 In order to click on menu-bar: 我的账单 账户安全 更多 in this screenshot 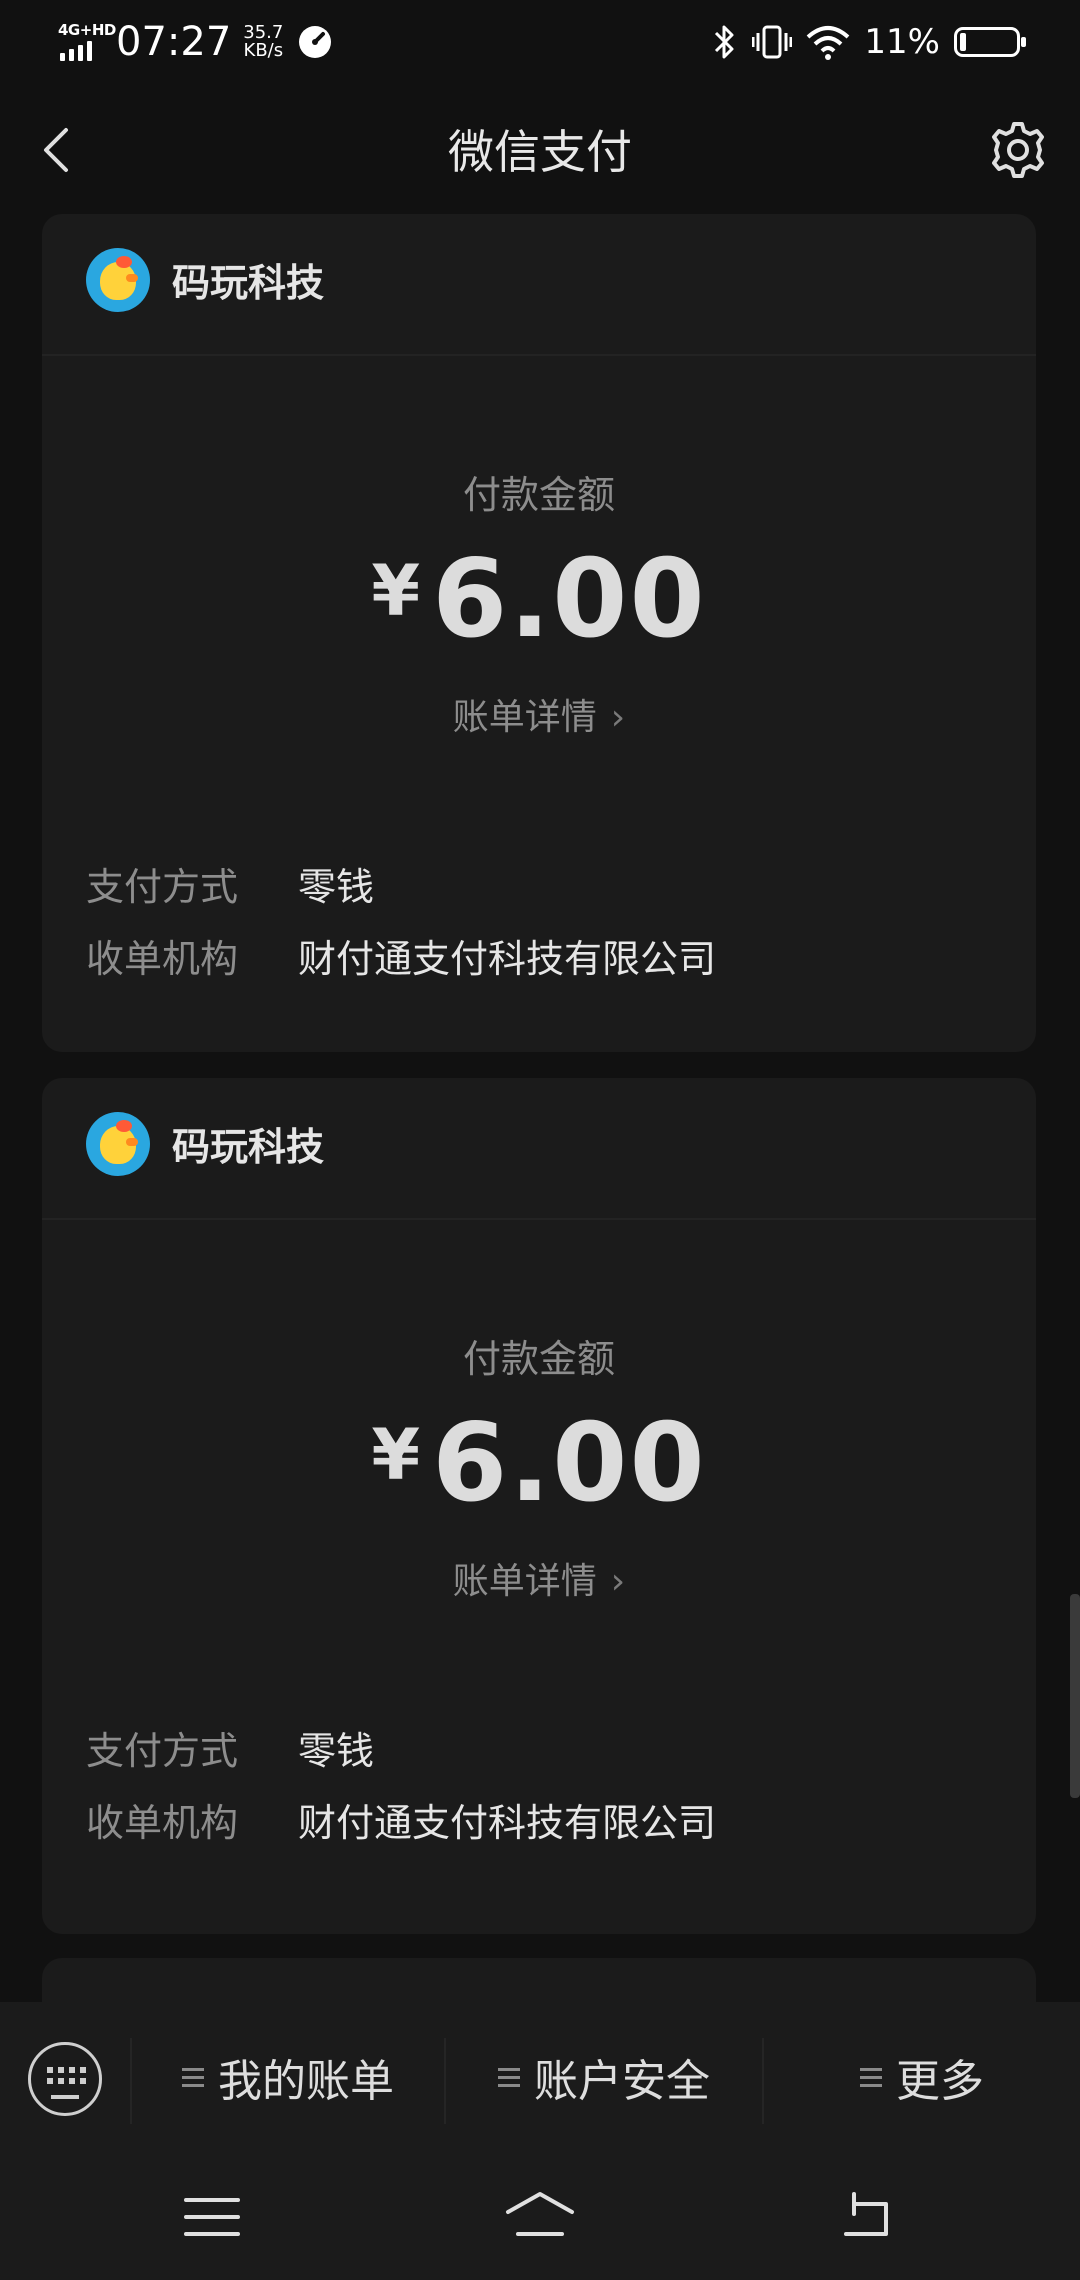, I will do `click(540, 2077)`.